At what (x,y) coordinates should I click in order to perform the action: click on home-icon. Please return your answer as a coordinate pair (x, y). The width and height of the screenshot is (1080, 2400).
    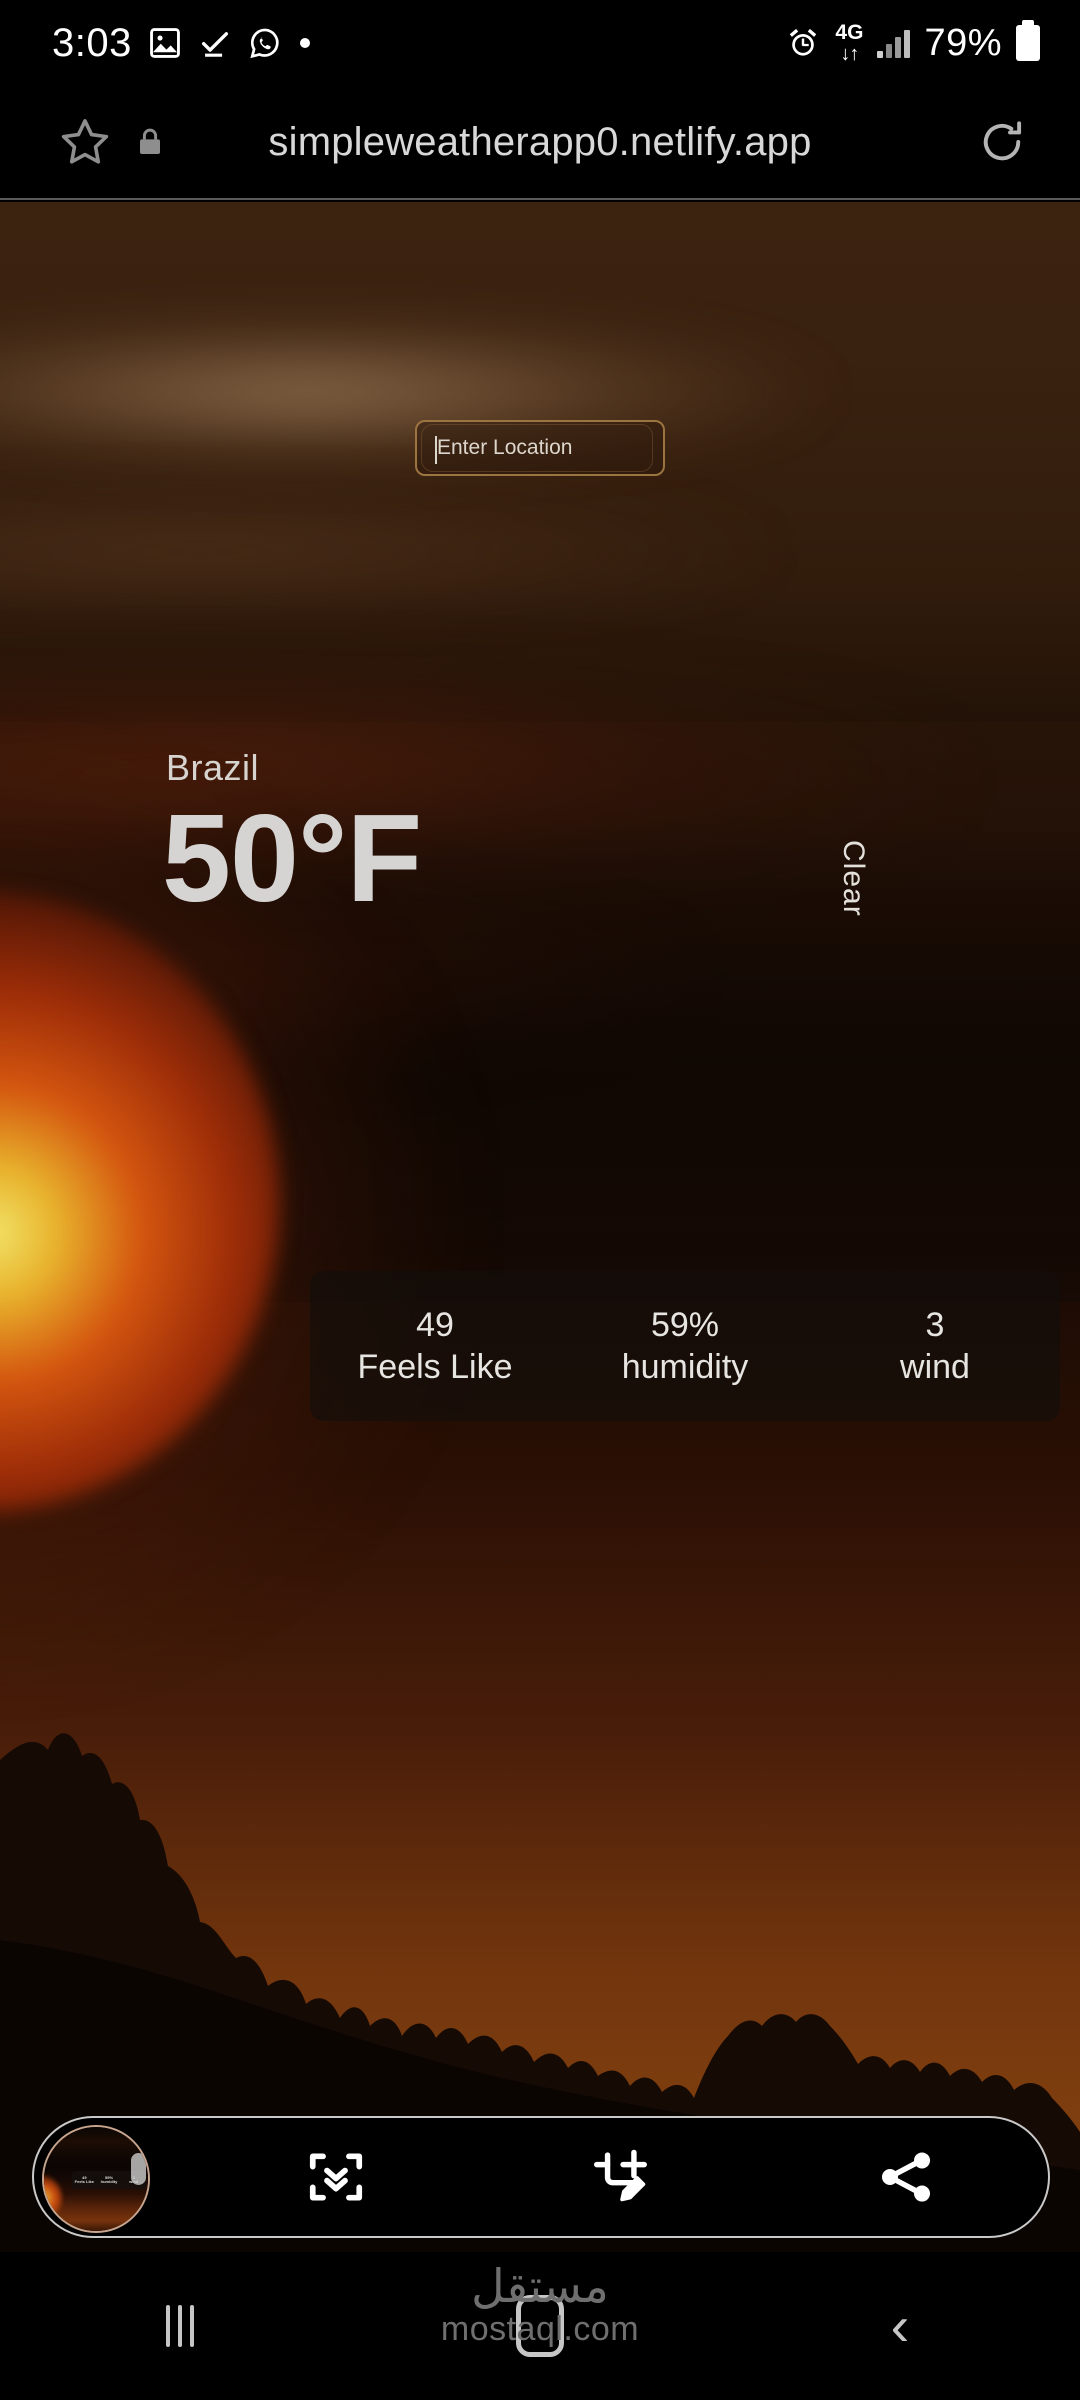
    Looking at the image, I should click on (540, 2326).